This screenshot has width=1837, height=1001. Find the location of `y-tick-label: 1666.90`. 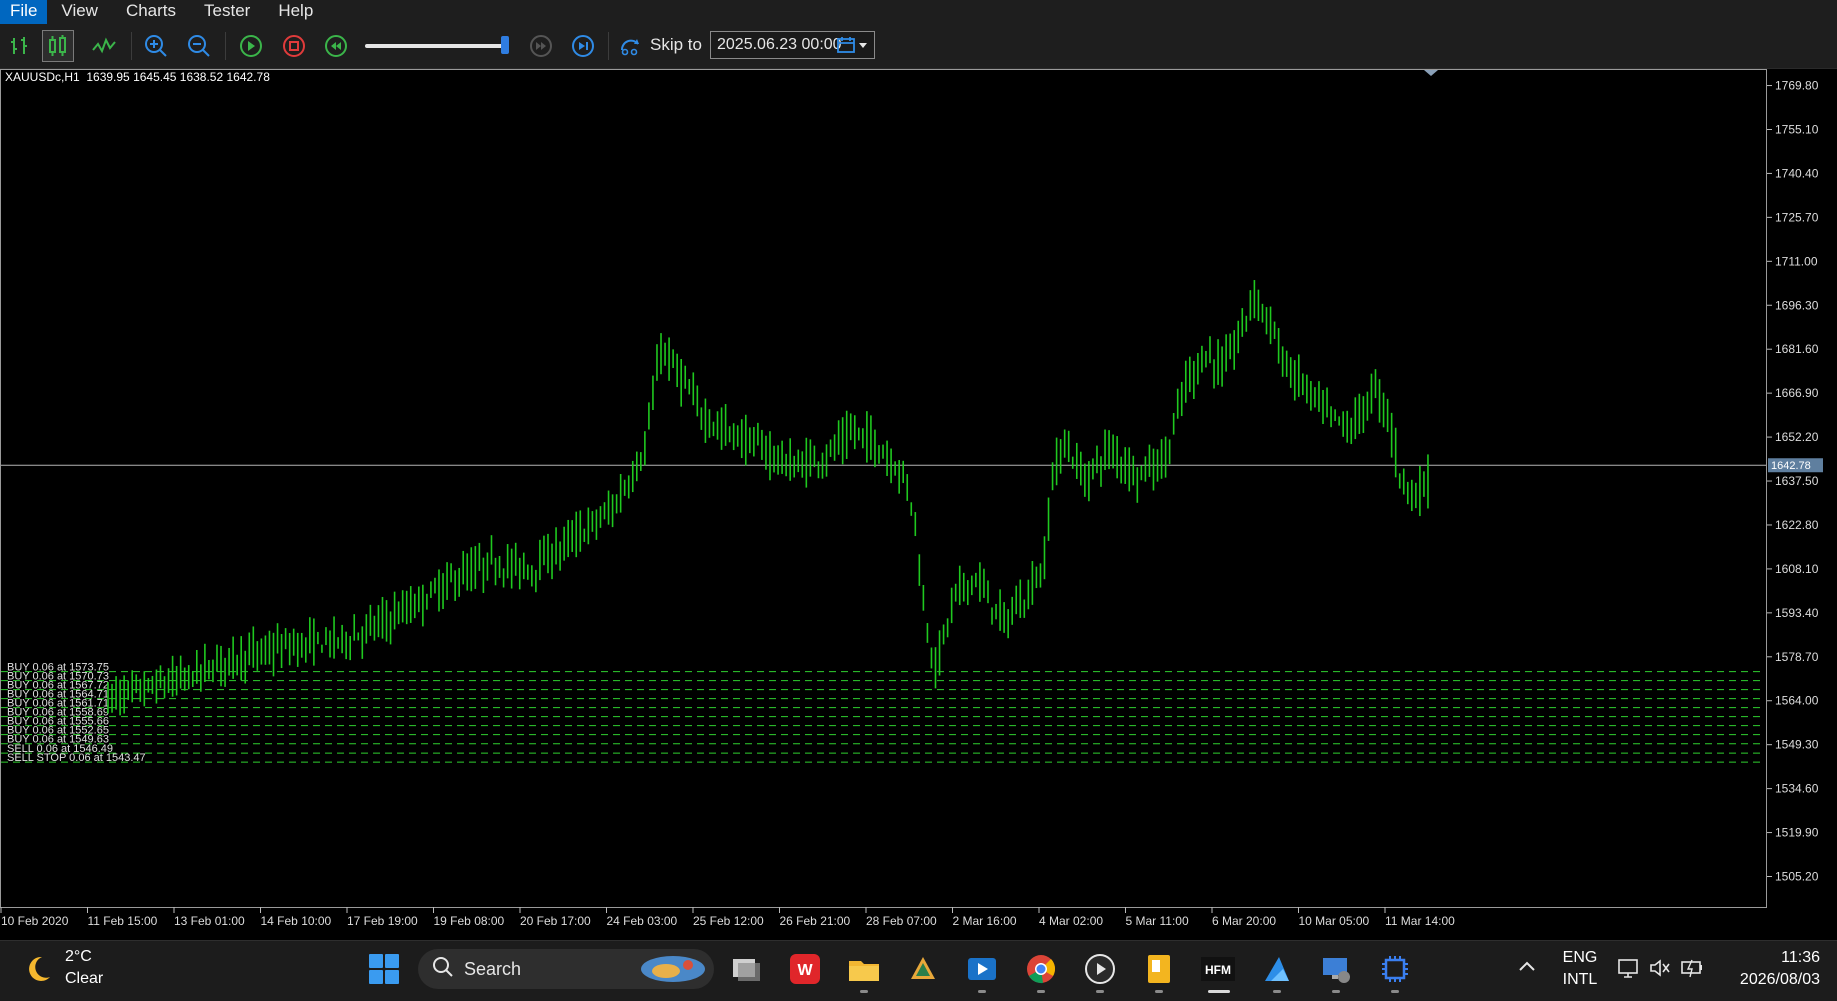

y-tick-label: 1666.90 is located at coordinates (1797, 393).